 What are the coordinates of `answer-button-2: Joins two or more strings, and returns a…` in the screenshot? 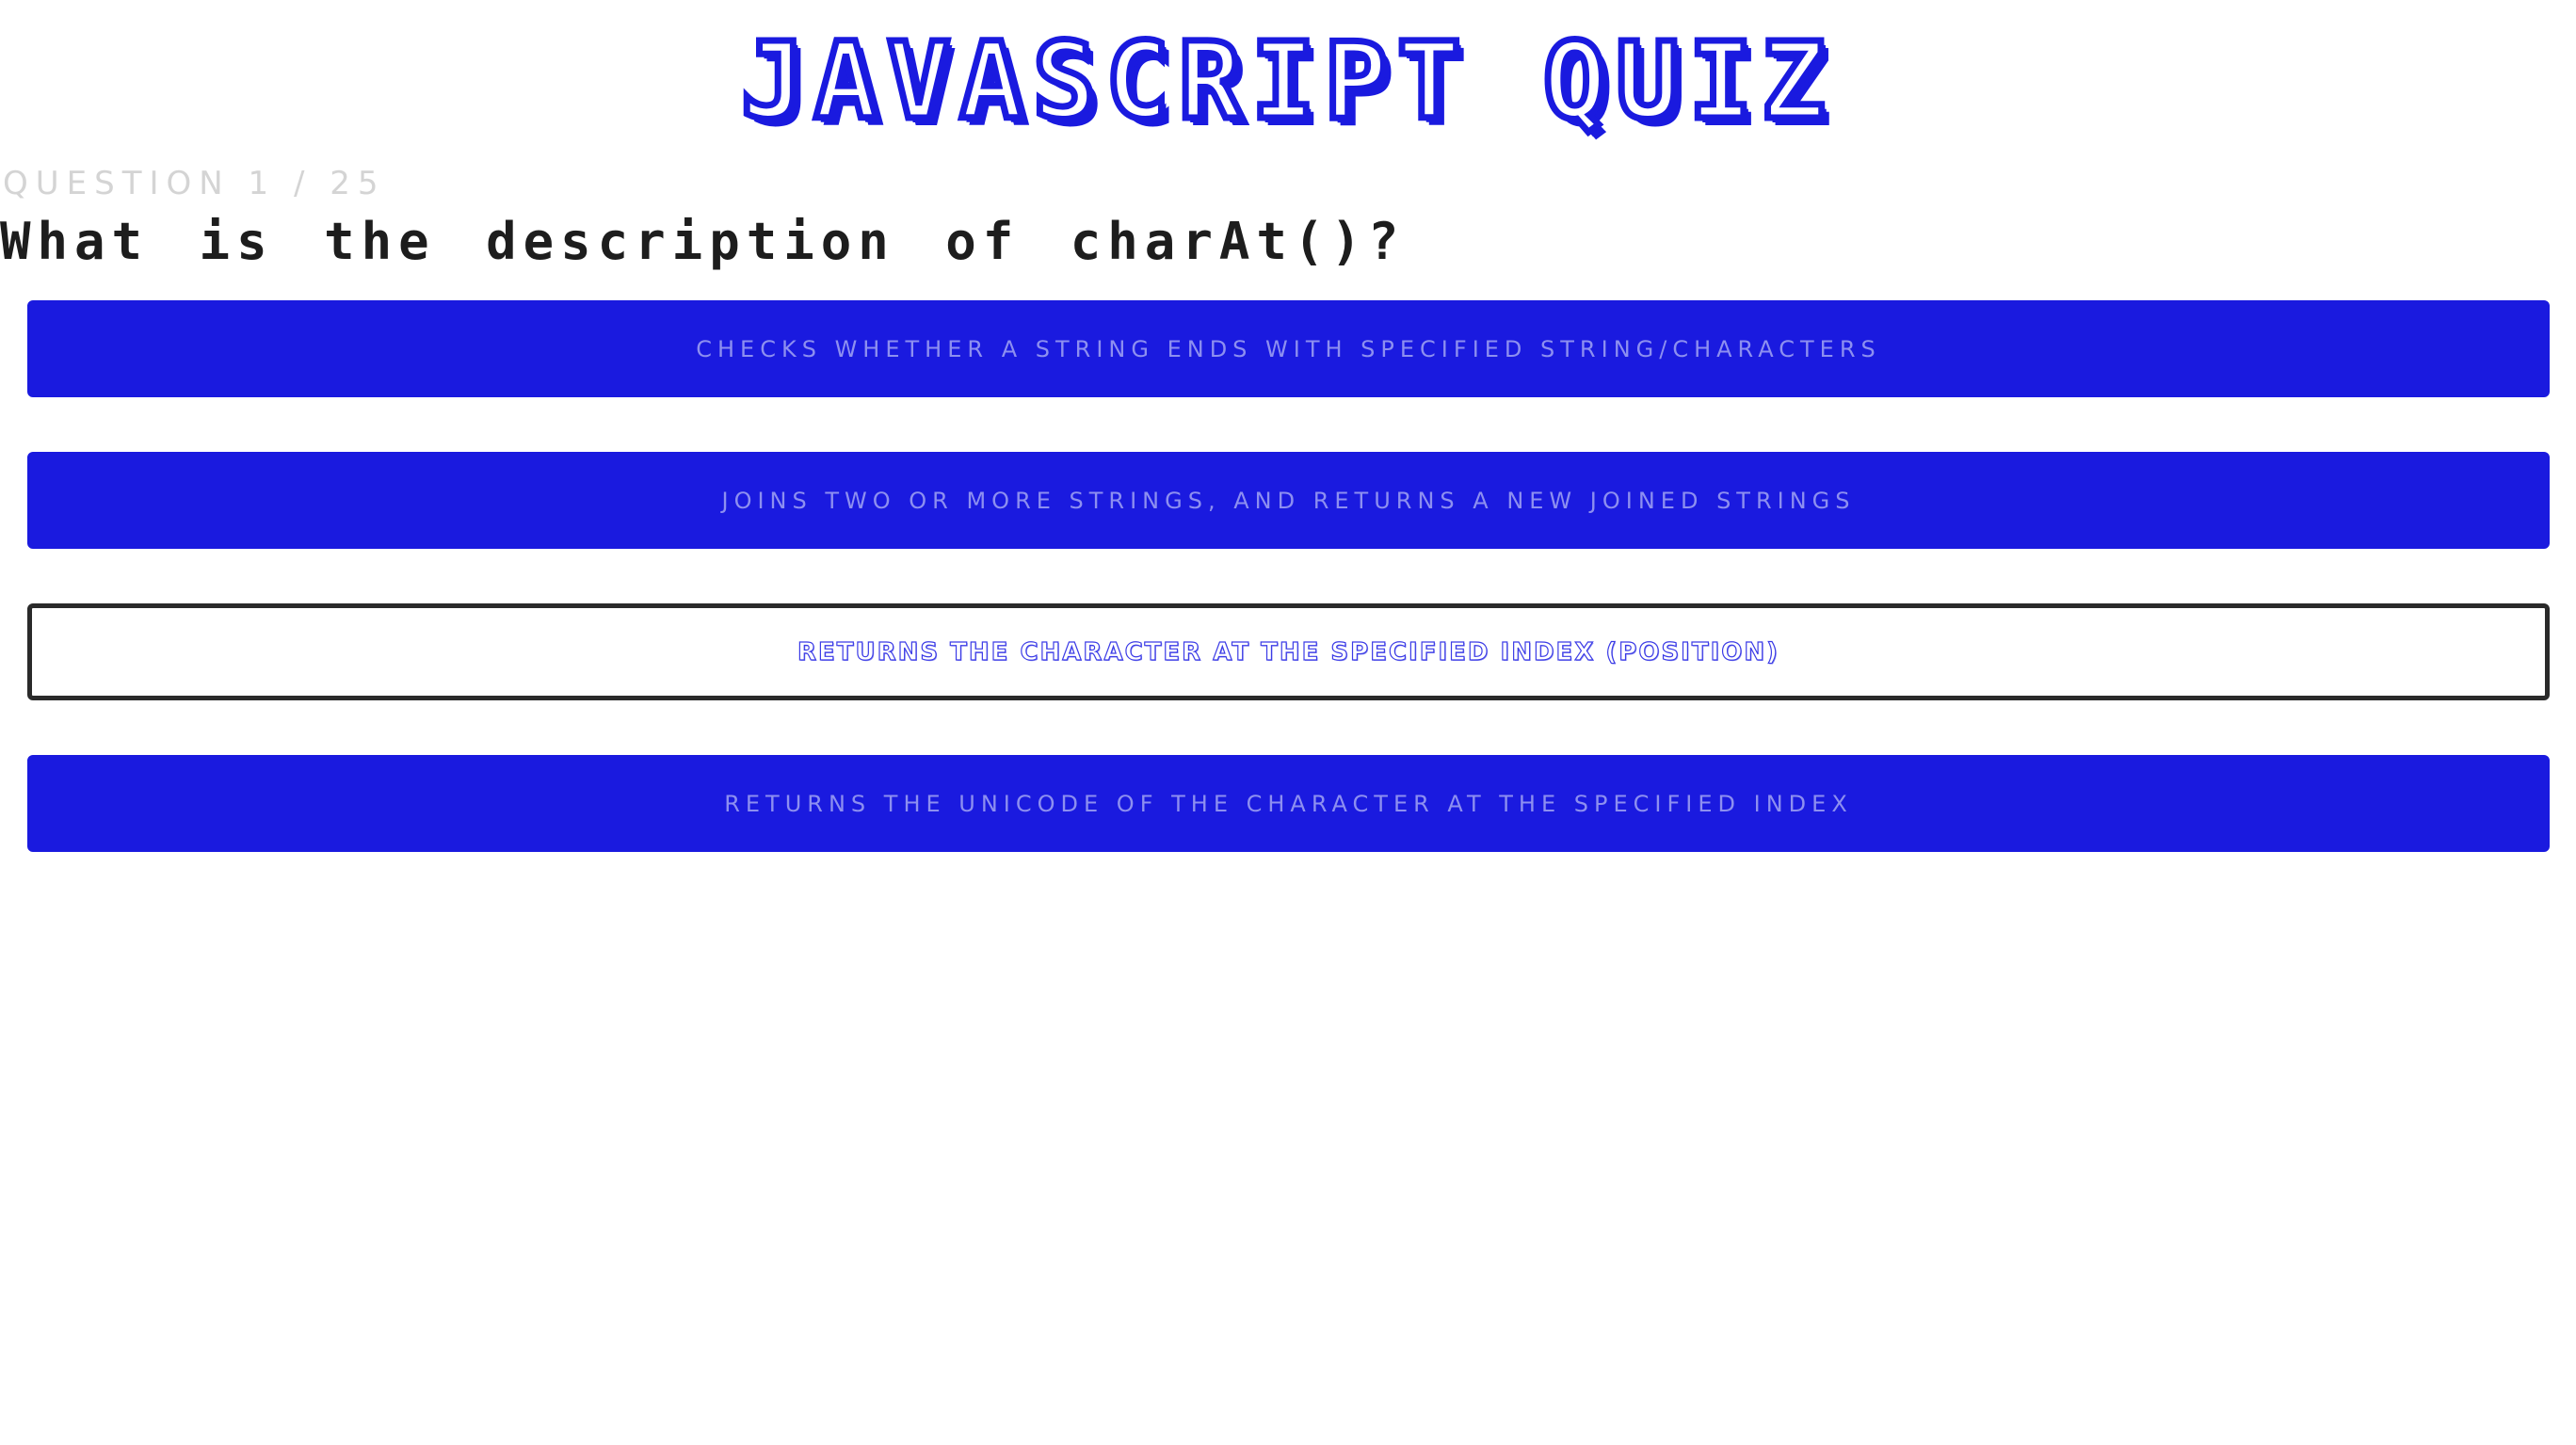 It's located at (1288, 500).